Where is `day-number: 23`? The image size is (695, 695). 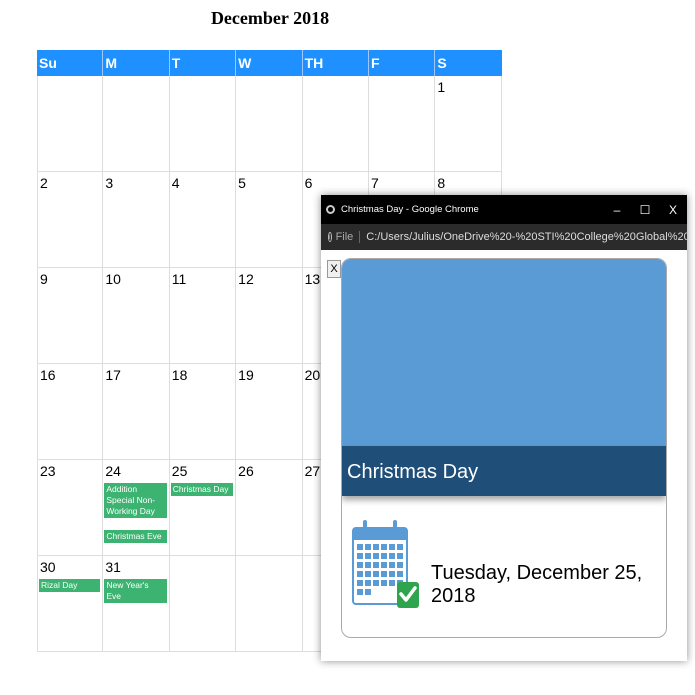 day-number: 23 is located at coordinates (48, 471).